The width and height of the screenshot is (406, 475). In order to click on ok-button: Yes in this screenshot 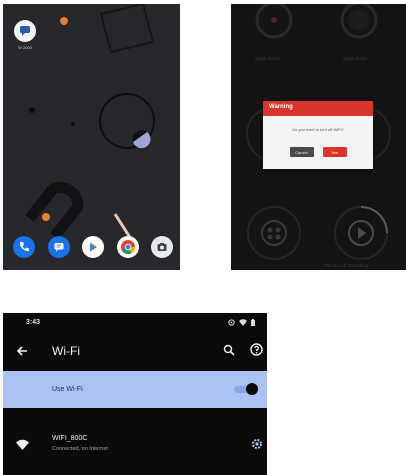, I will do `click(334, 152)`.